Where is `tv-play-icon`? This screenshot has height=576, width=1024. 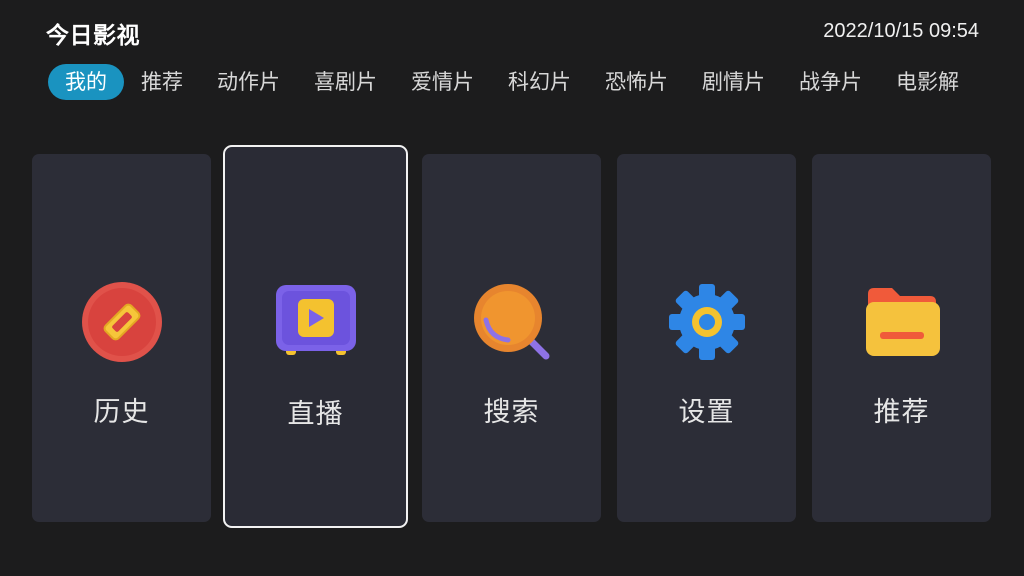
tv-play-icon is located at coordinates (315, 320).